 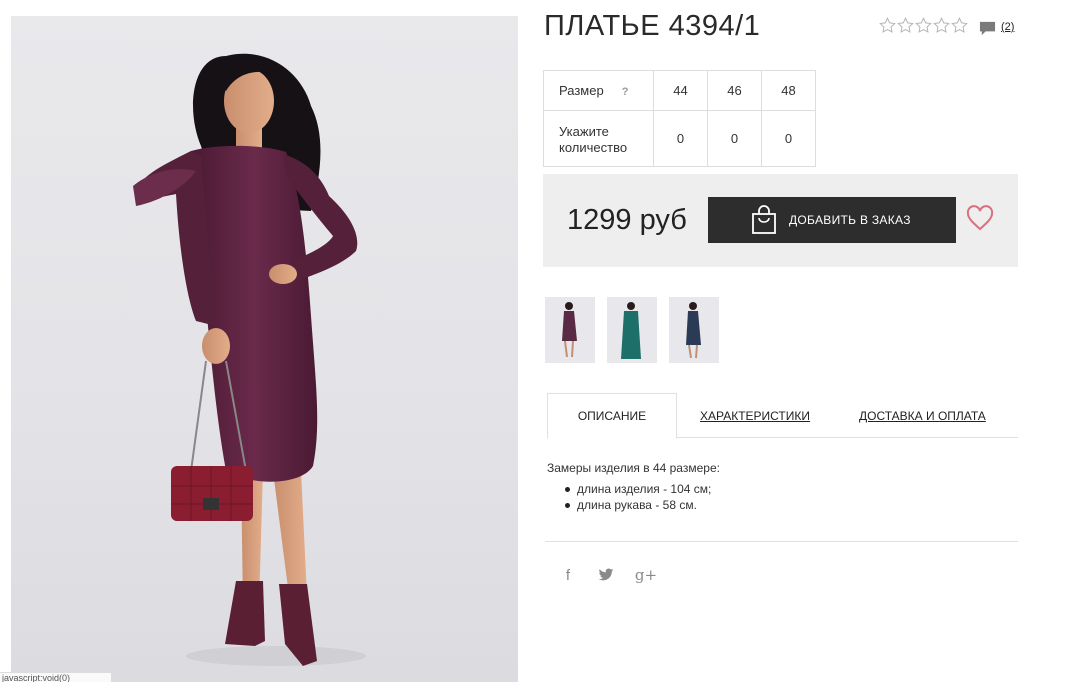 I want to click on size-48: 48, so click(x=788, y=90).